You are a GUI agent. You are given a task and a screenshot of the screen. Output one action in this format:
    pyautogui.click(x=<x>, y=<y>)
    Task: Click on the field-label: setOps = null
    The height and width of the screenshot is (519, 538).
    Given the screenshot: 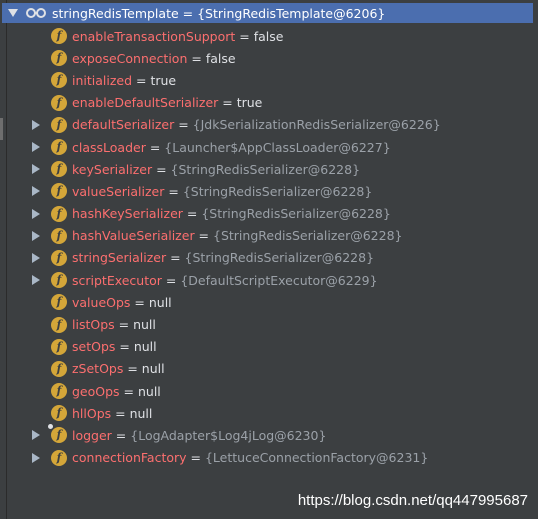 What is the action you would take?
    pyautogui.click(x=114, y=346)
    